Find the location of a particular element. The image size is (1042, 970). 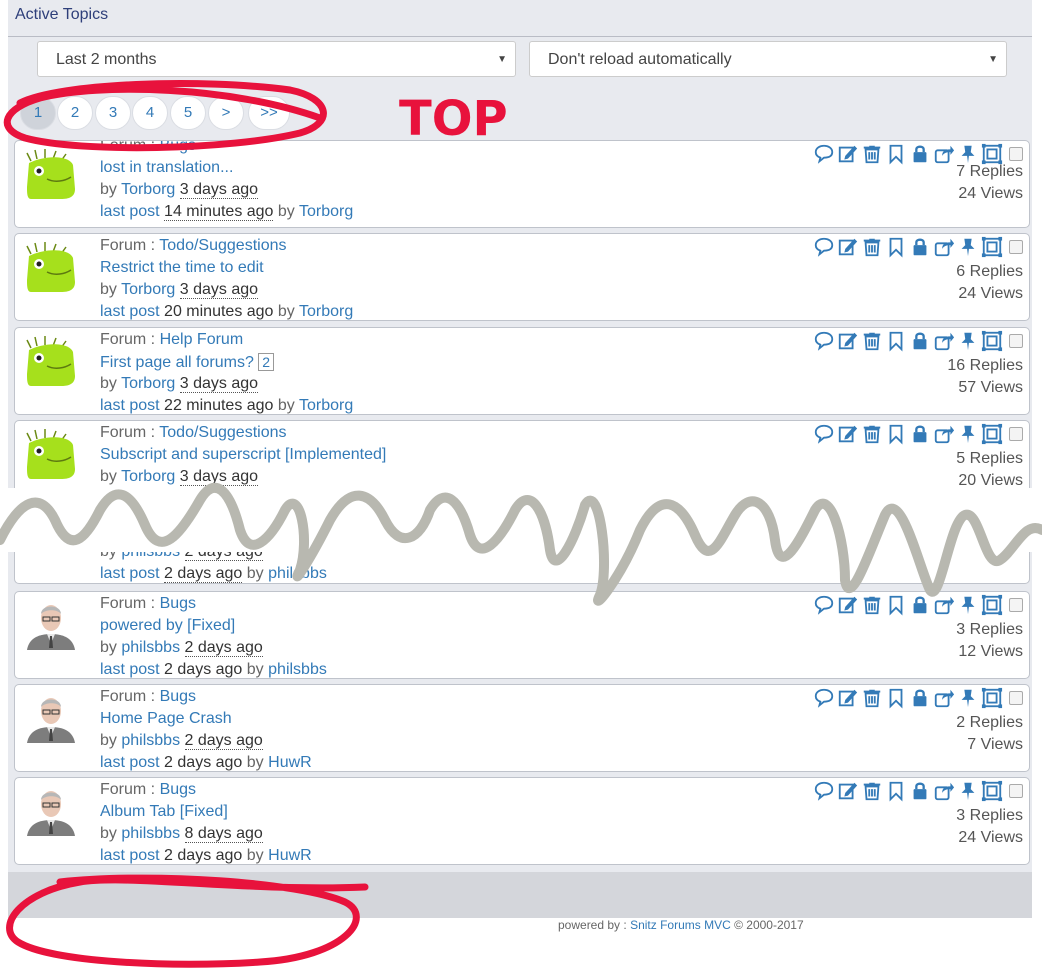

last-page-link: >> is located at coordinates (269, 113).